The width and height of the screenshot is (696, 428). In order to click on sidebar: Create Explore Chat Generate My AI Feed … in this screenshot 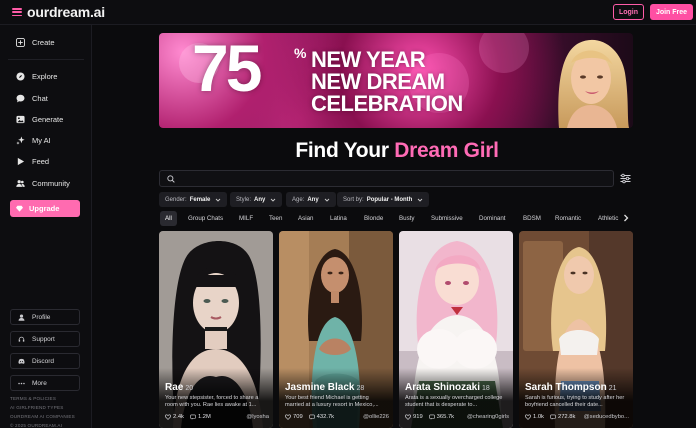, I will do `click(46, 226)`.